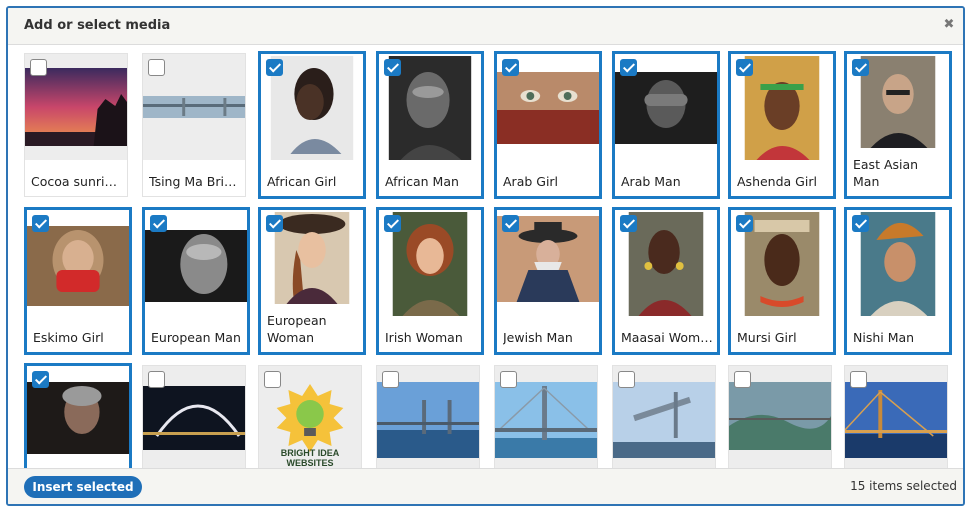 This screenshot has height=512, width=971. What do you see at coordinates (424, 337) in the screenshot?
I see `media-label: Irish Woman` at bounding box center [424, 337].